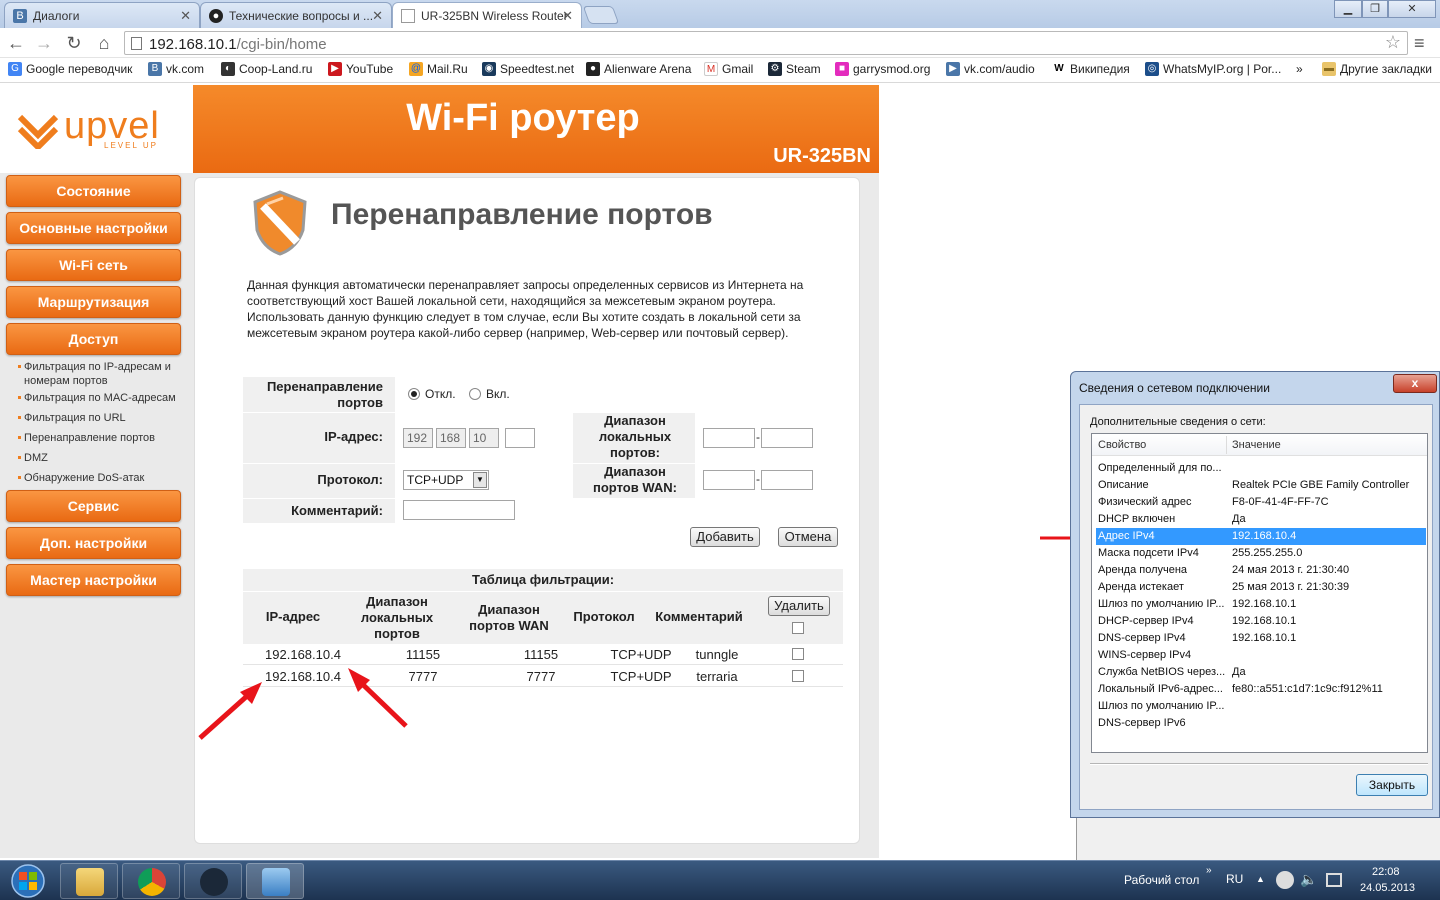  I want to click on home-icon: ⌂, so click(104, 43).